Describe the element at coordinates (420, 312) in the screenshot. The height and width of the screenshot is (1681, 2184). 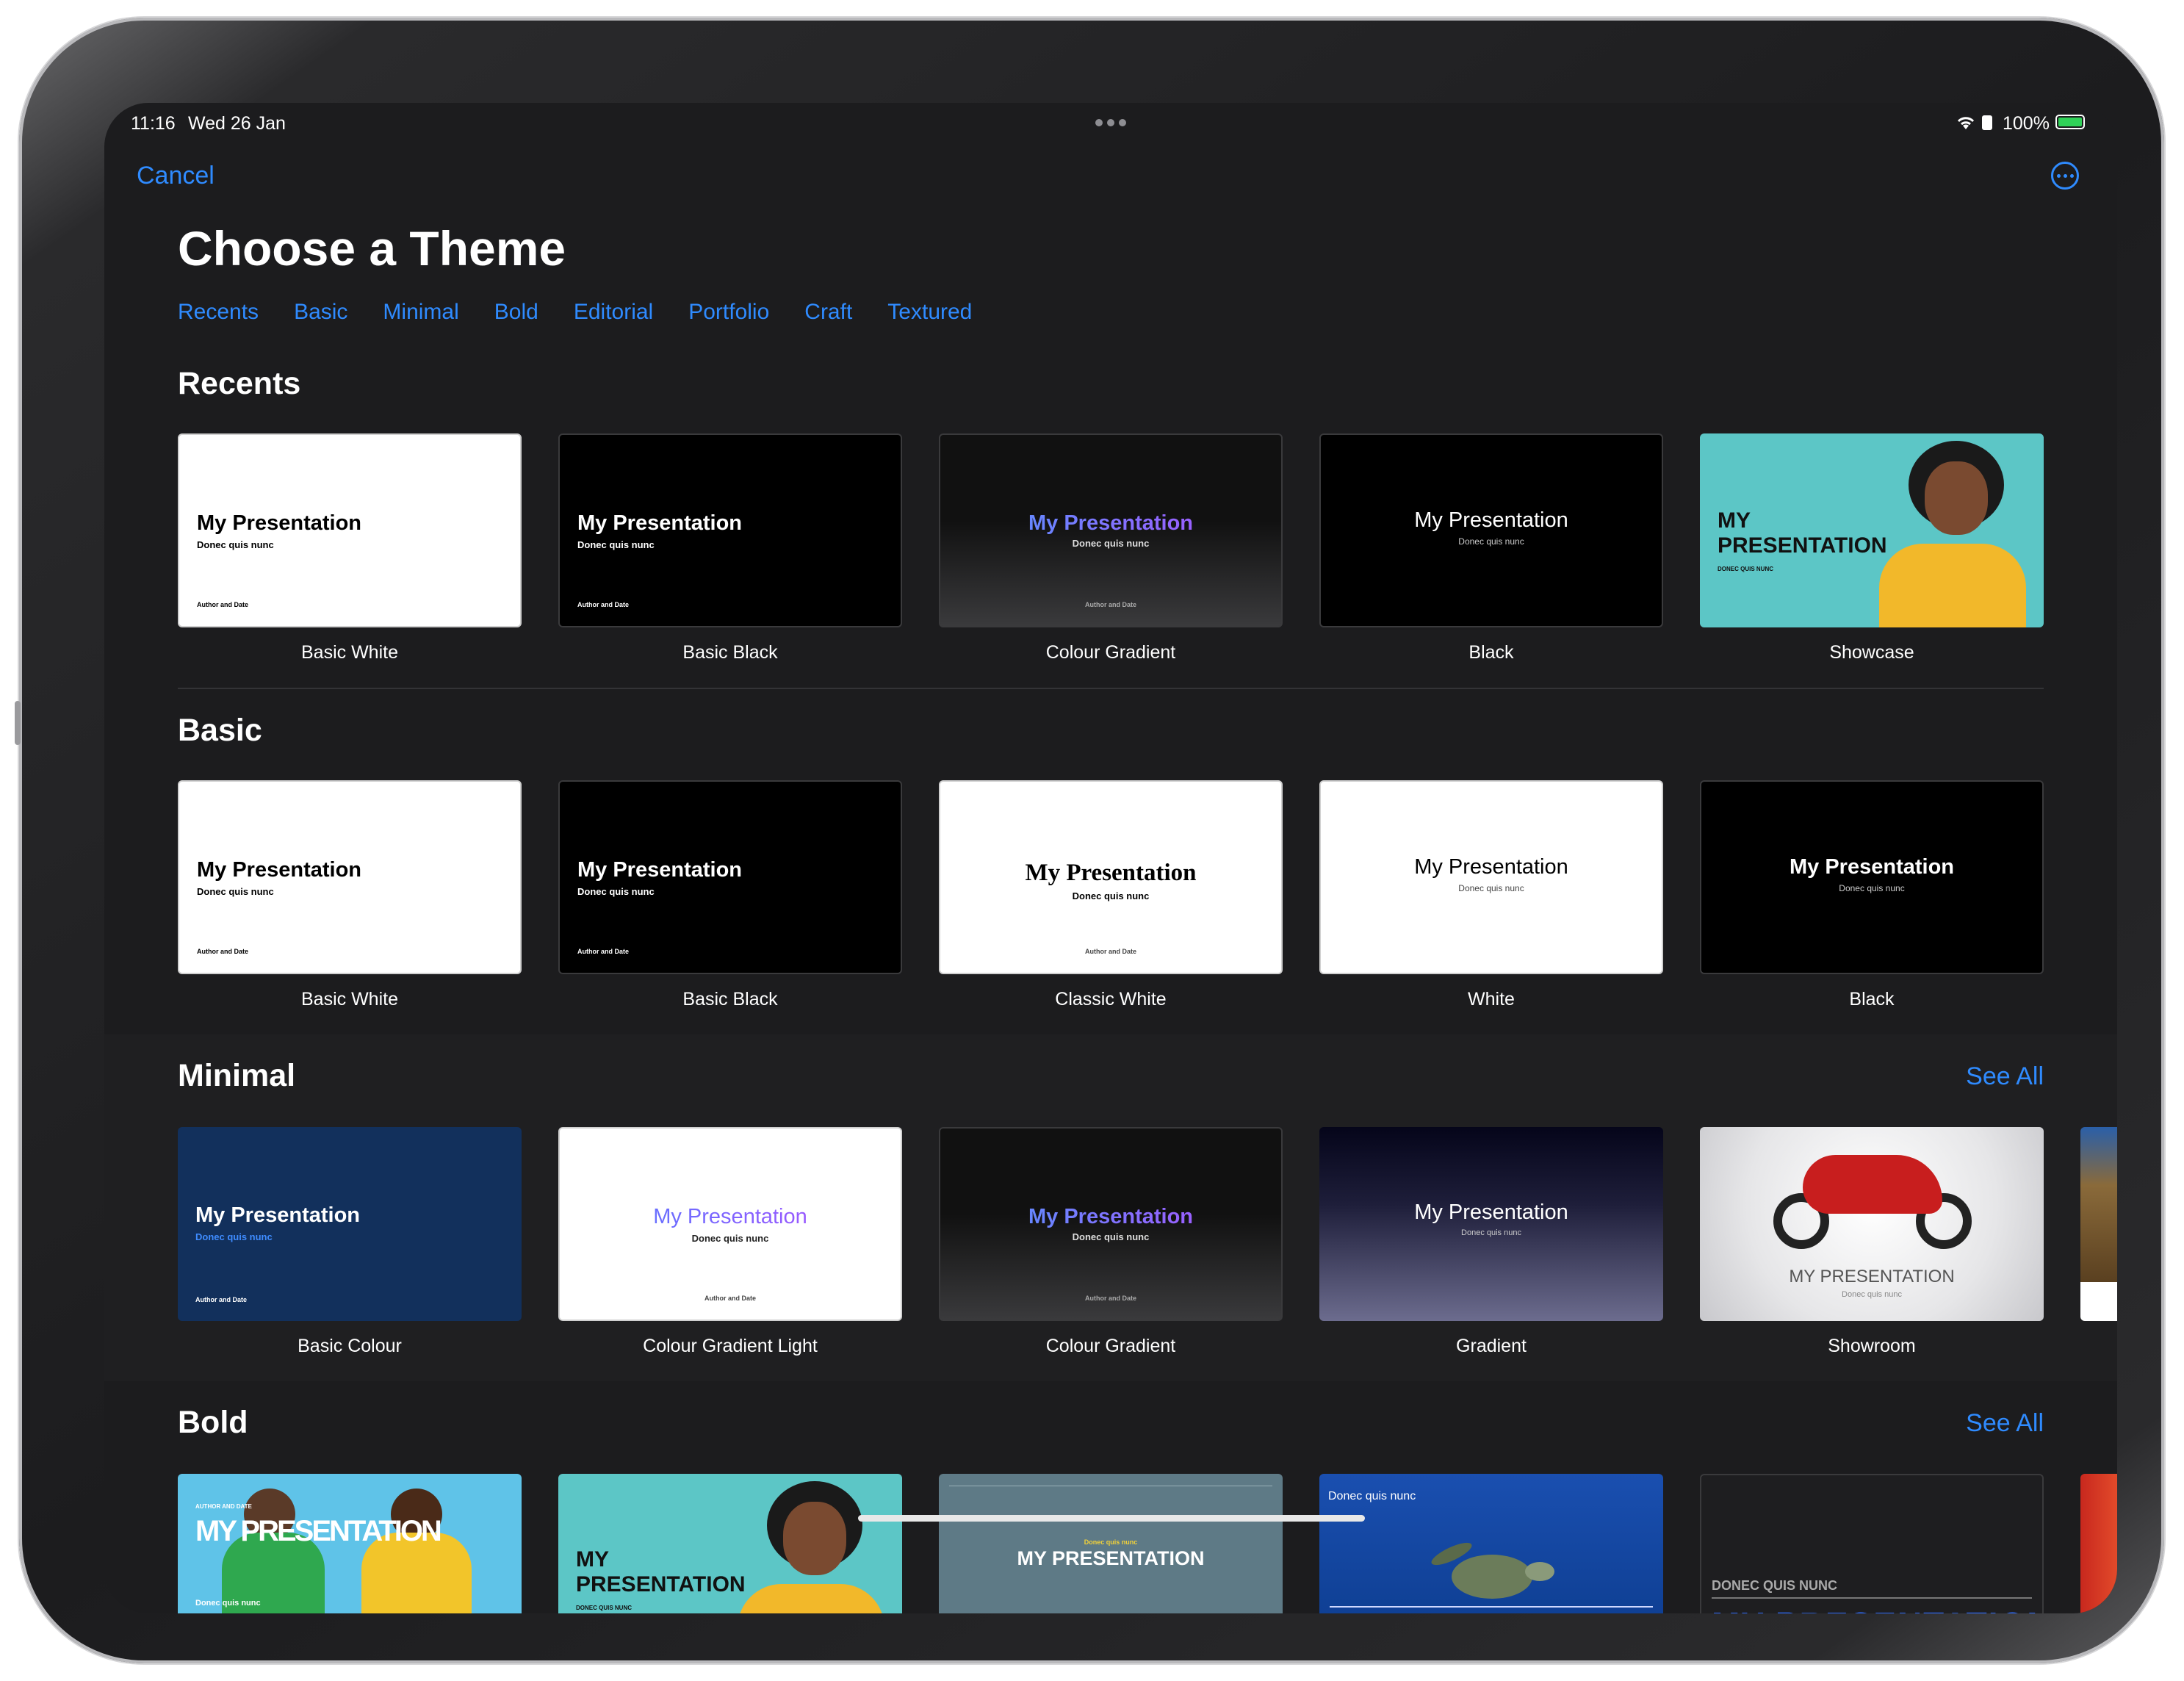
I see `tab-minimal: Minimal` at that location.